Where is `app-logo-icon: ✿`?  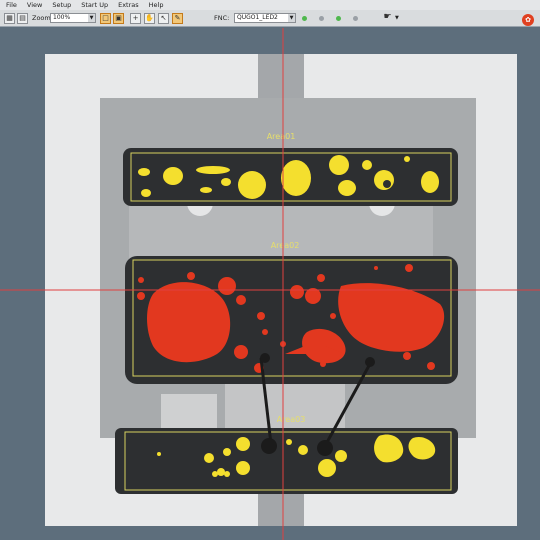
app-logo-icon: ✿ is located at coordinates (528, 20).